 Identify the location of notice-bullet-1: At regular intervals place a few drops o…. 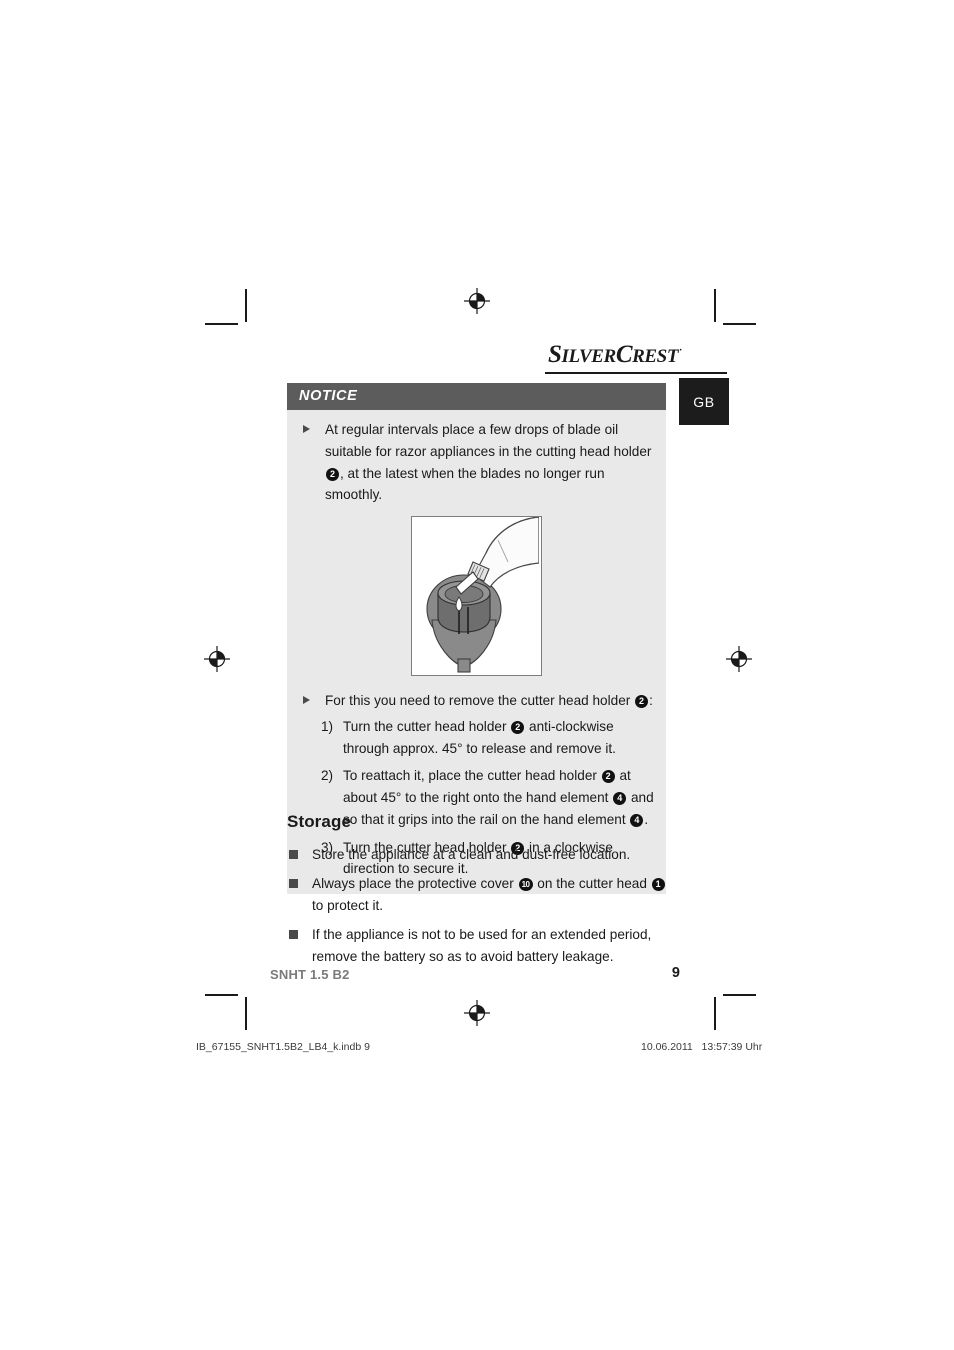
(476, 462).